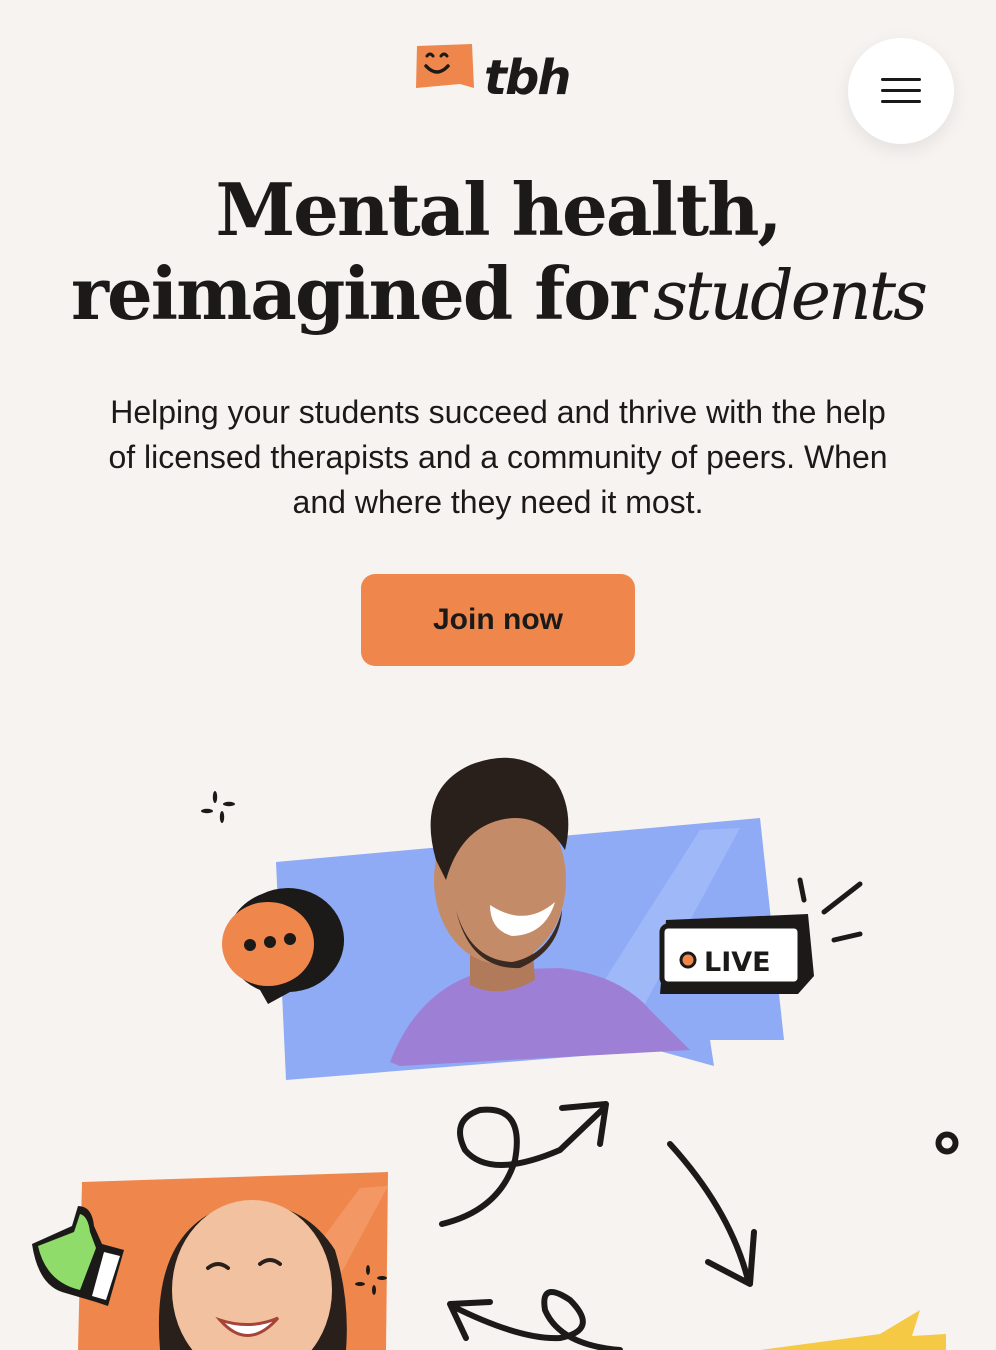 This screenshot has width=996, height=1350. What do you see at coordinates (737, 962) in the screenshot?
I see `live-label: LIVE` at bounding box center [737, 962].